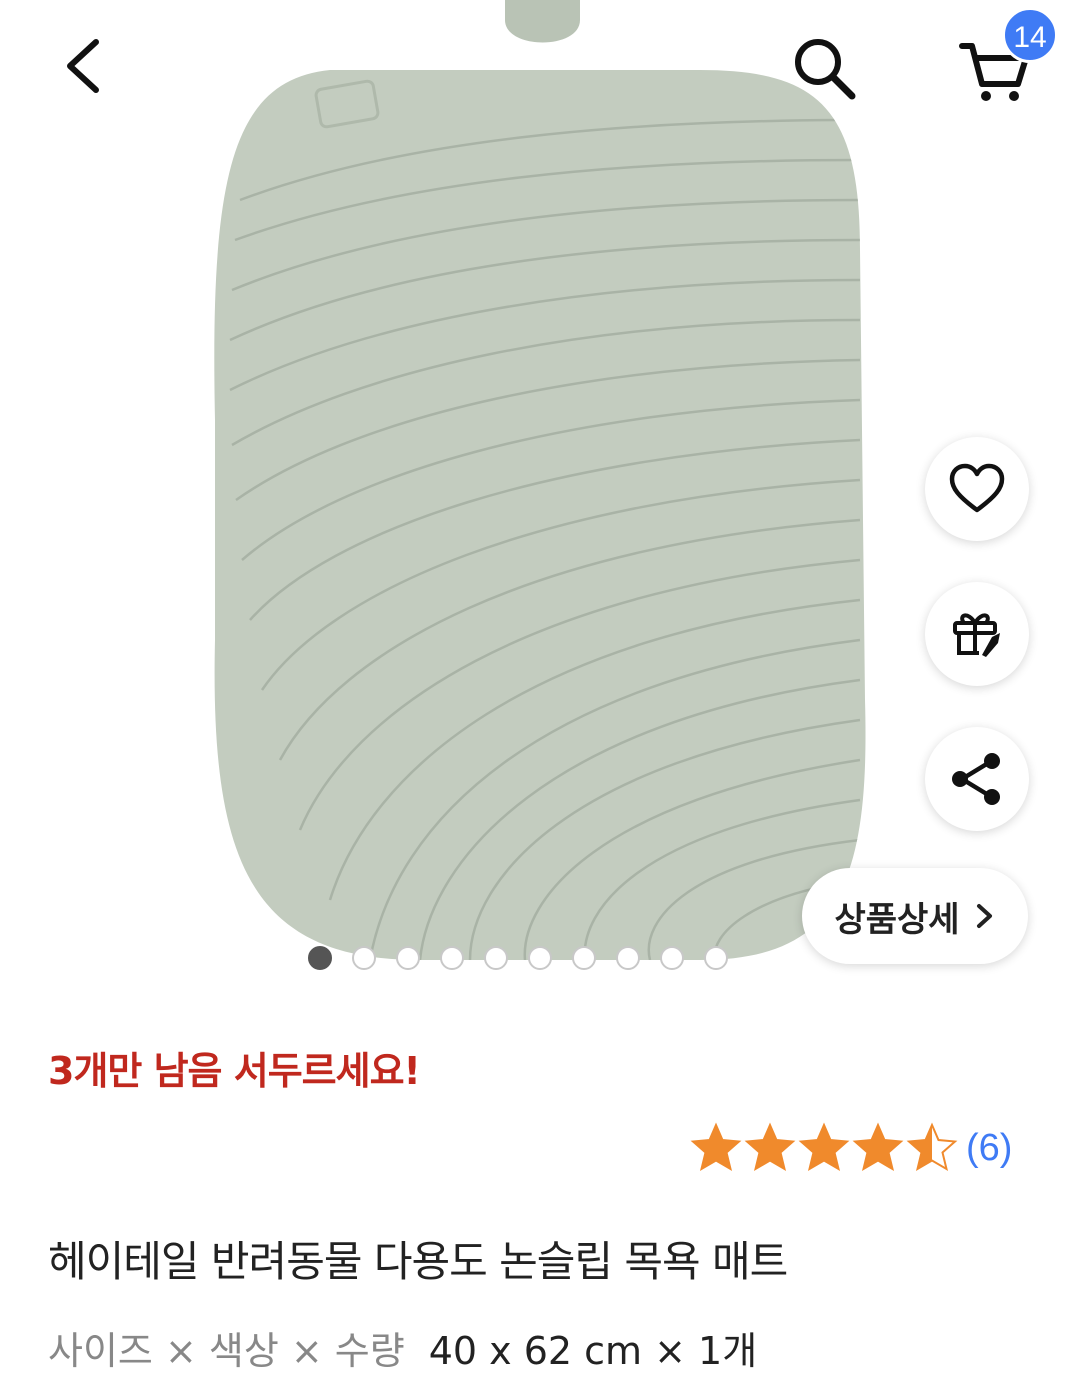  Describe the element at coordinates (897, 919) in the screenshot. I see `product-detail-label: 상품상세` at that location.